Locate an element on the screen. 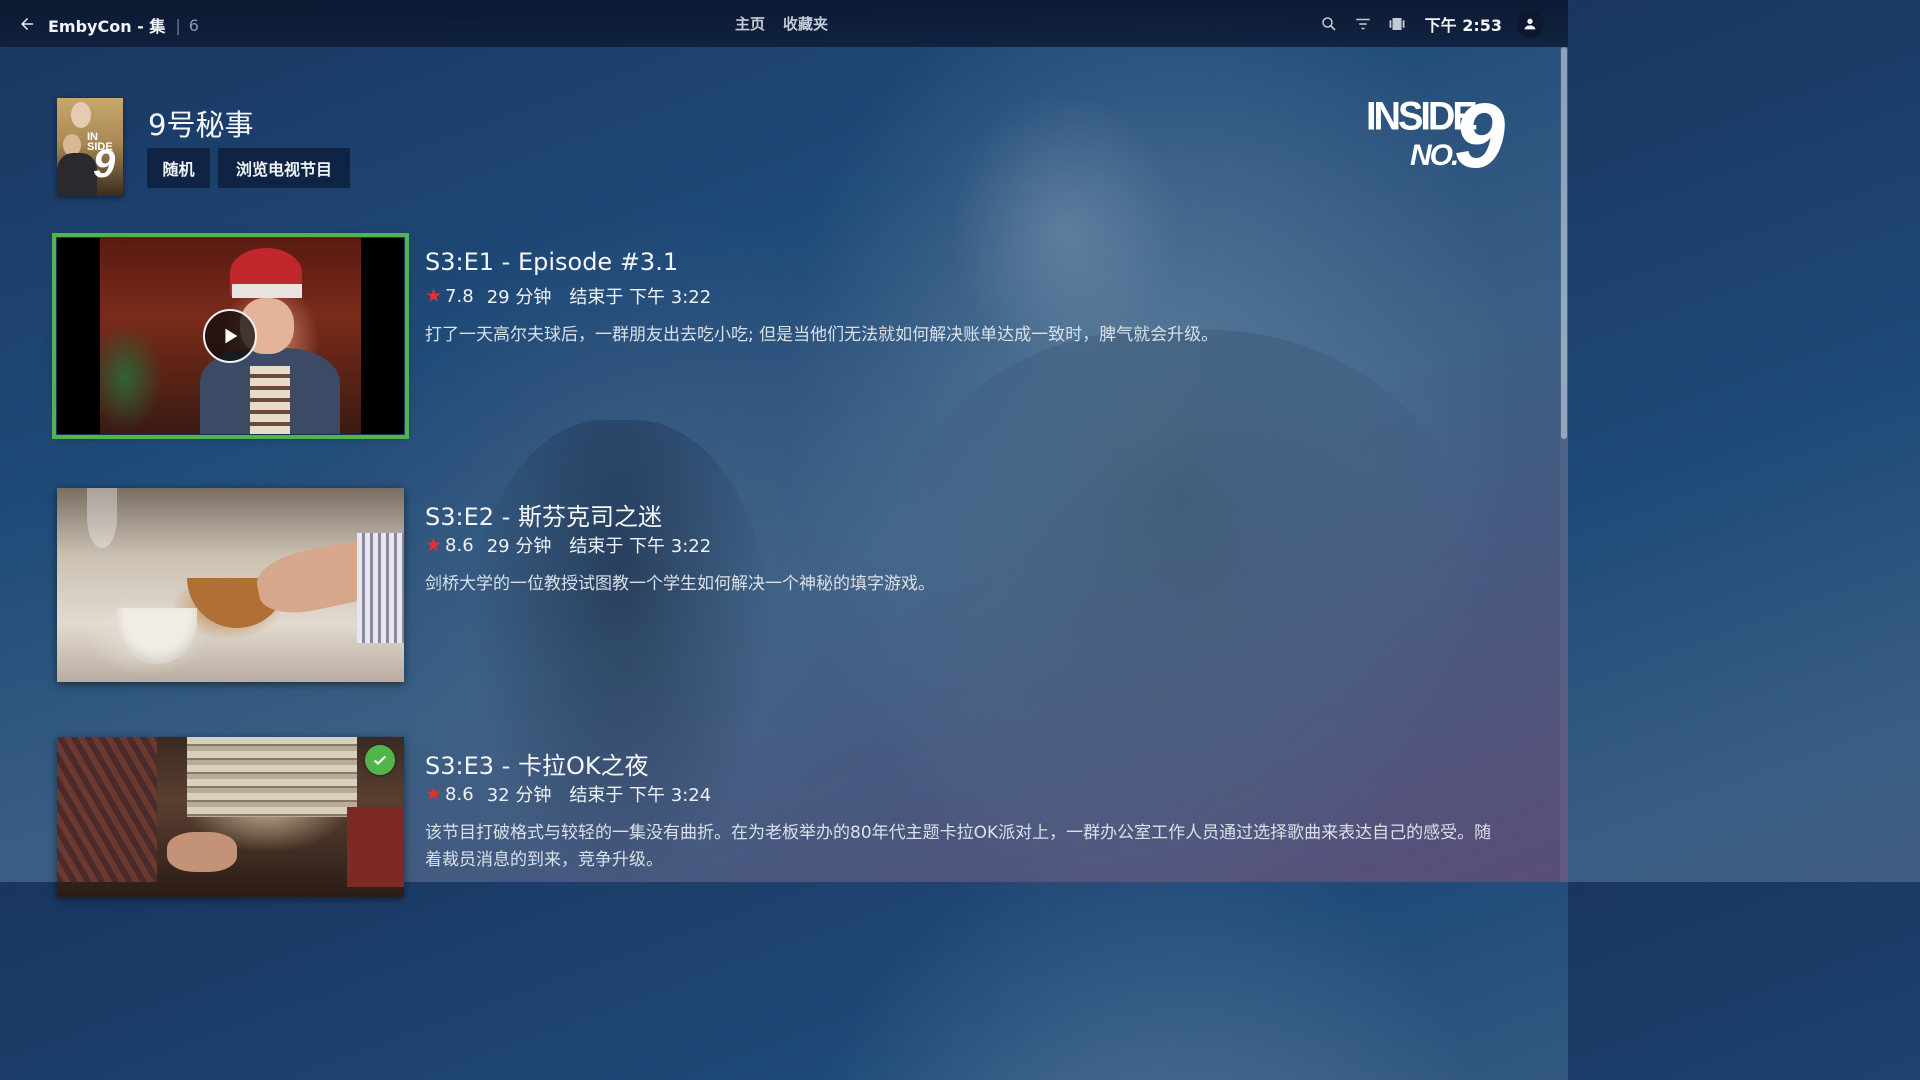 The width and height of the screenshot is (1920, 1080). filter-button is located at coordinates (1363, 24).